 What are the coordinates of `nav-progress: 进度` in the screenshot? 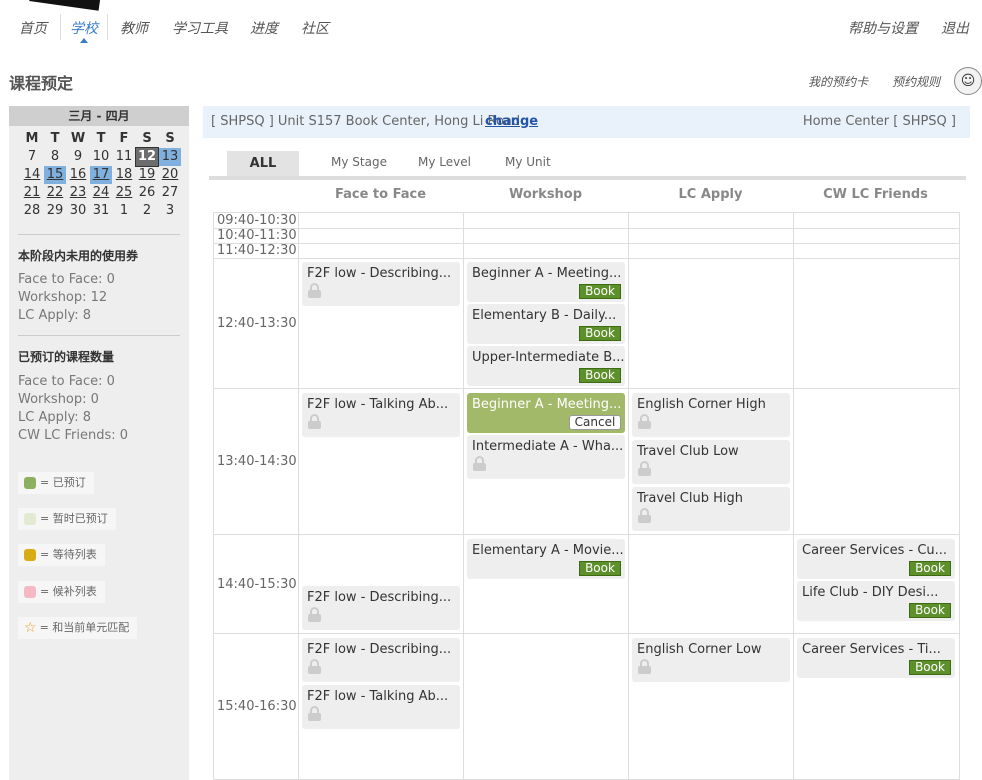 It's located at (264, 28).